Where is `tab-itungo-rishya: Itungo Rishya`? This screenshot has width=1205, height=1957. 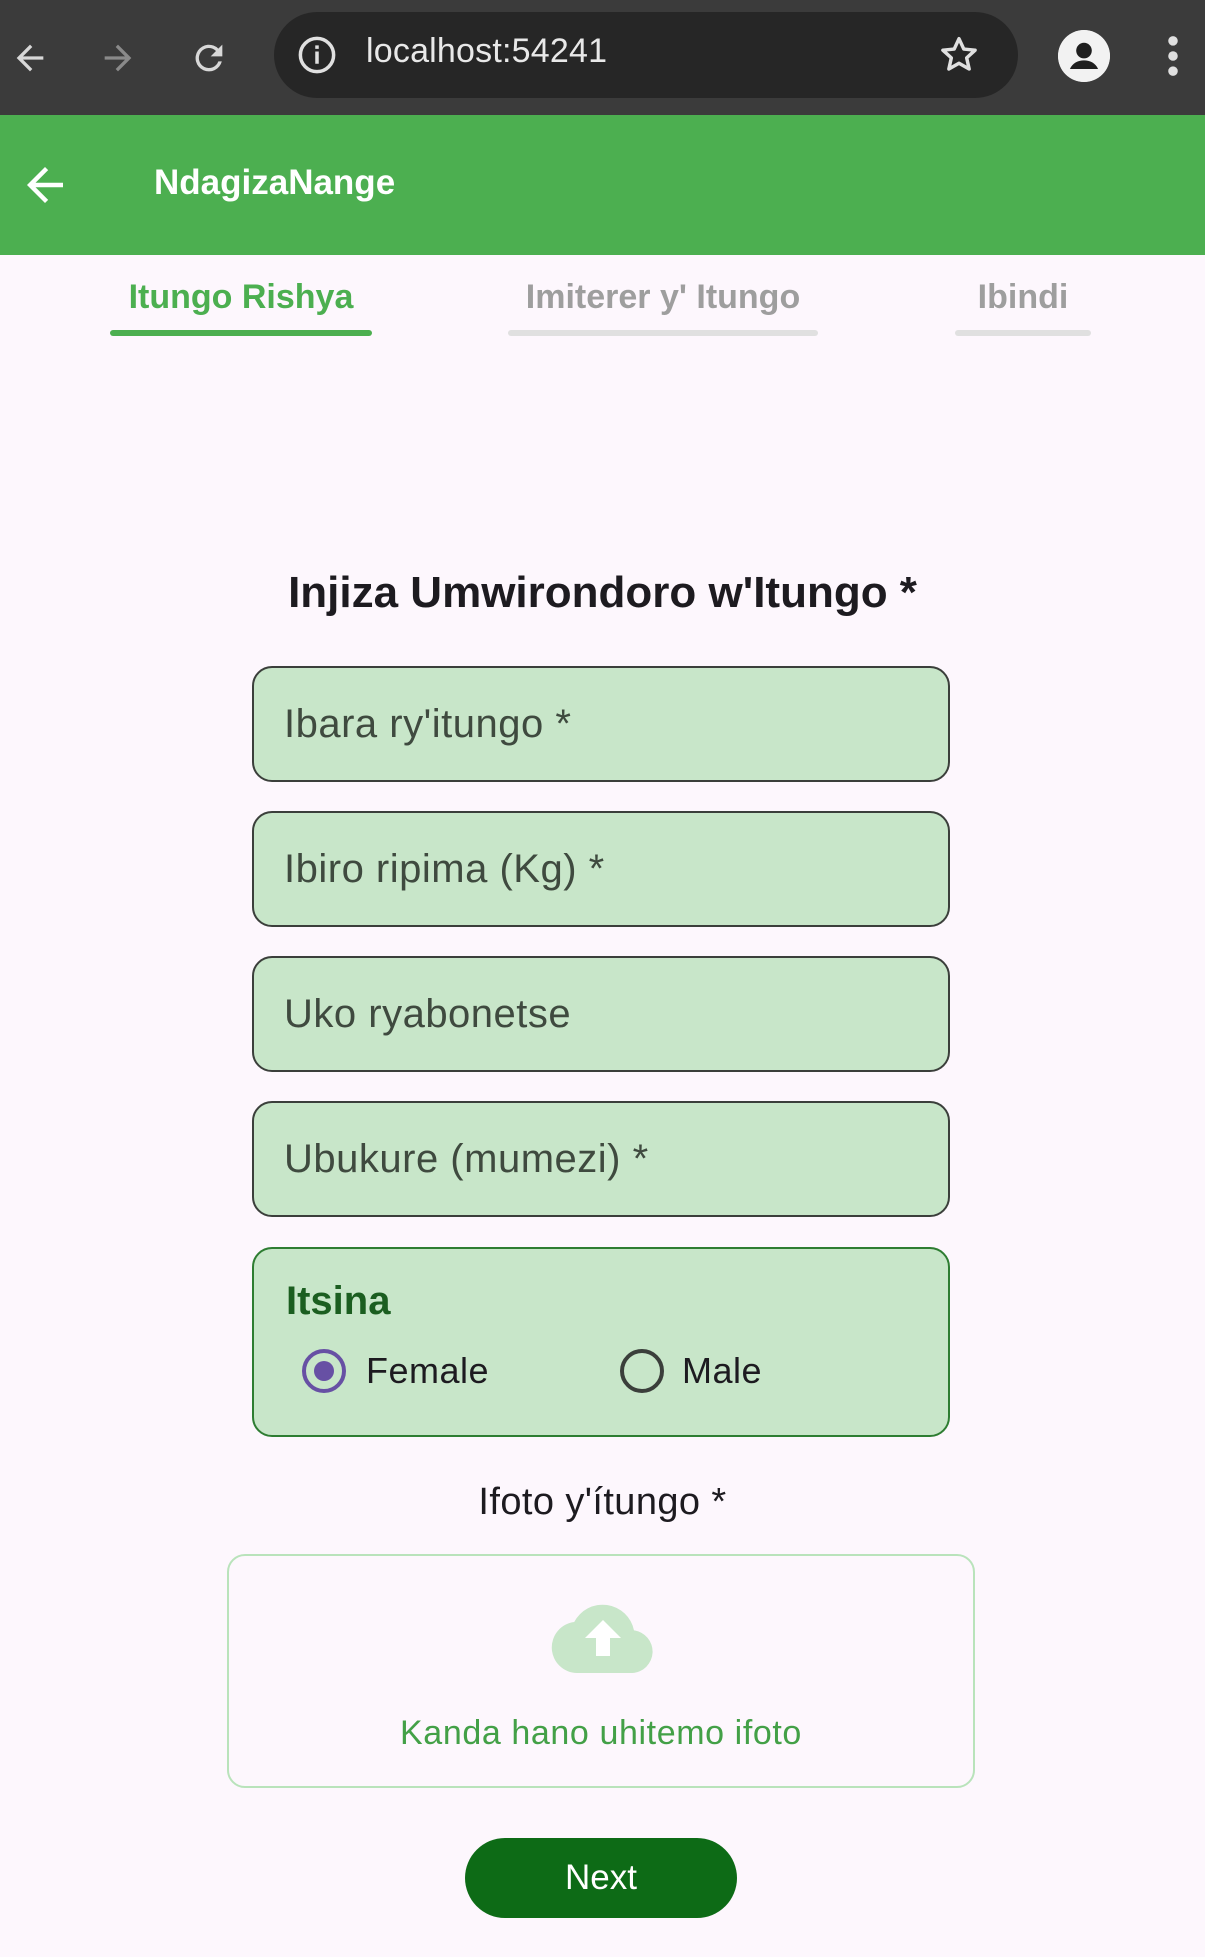
tab-itungo-rishya: Itungo Rishya is located at coordinates (241, 297).